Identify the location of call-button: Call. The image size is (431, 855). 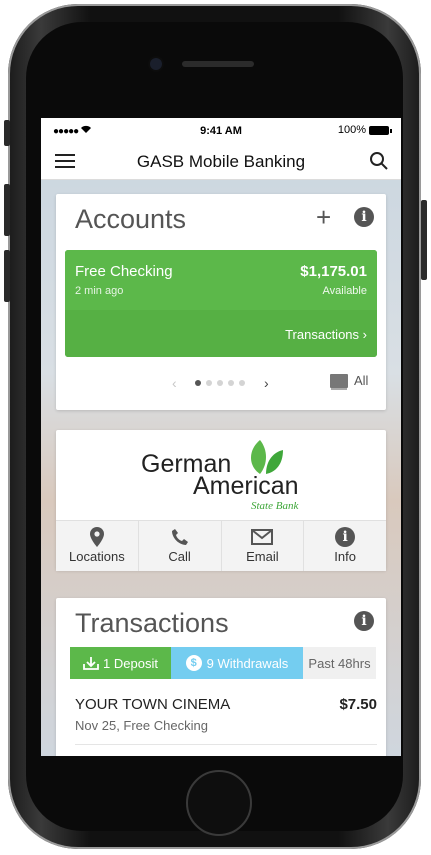
(180, 546).